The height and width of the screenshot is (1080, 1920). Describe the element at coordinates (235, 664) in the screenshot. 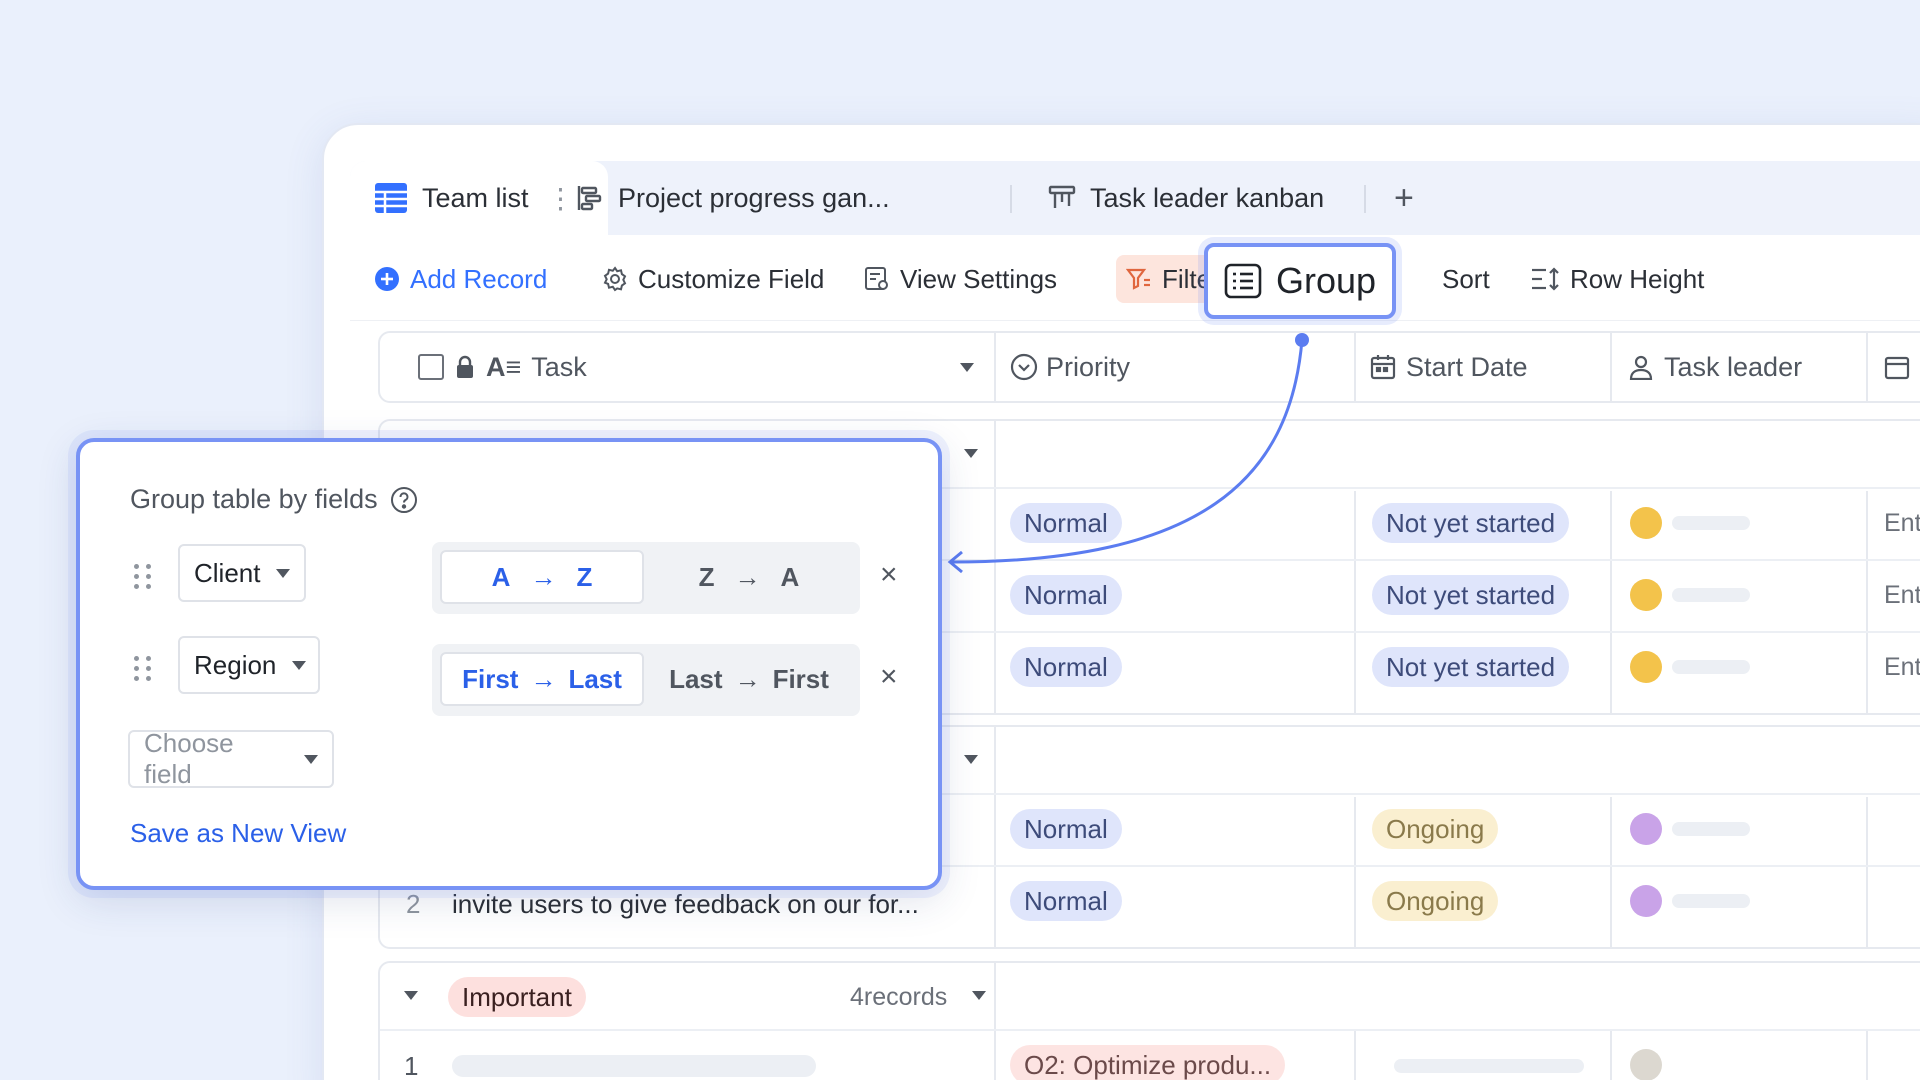

I see `group-field-value: Region` at that location.